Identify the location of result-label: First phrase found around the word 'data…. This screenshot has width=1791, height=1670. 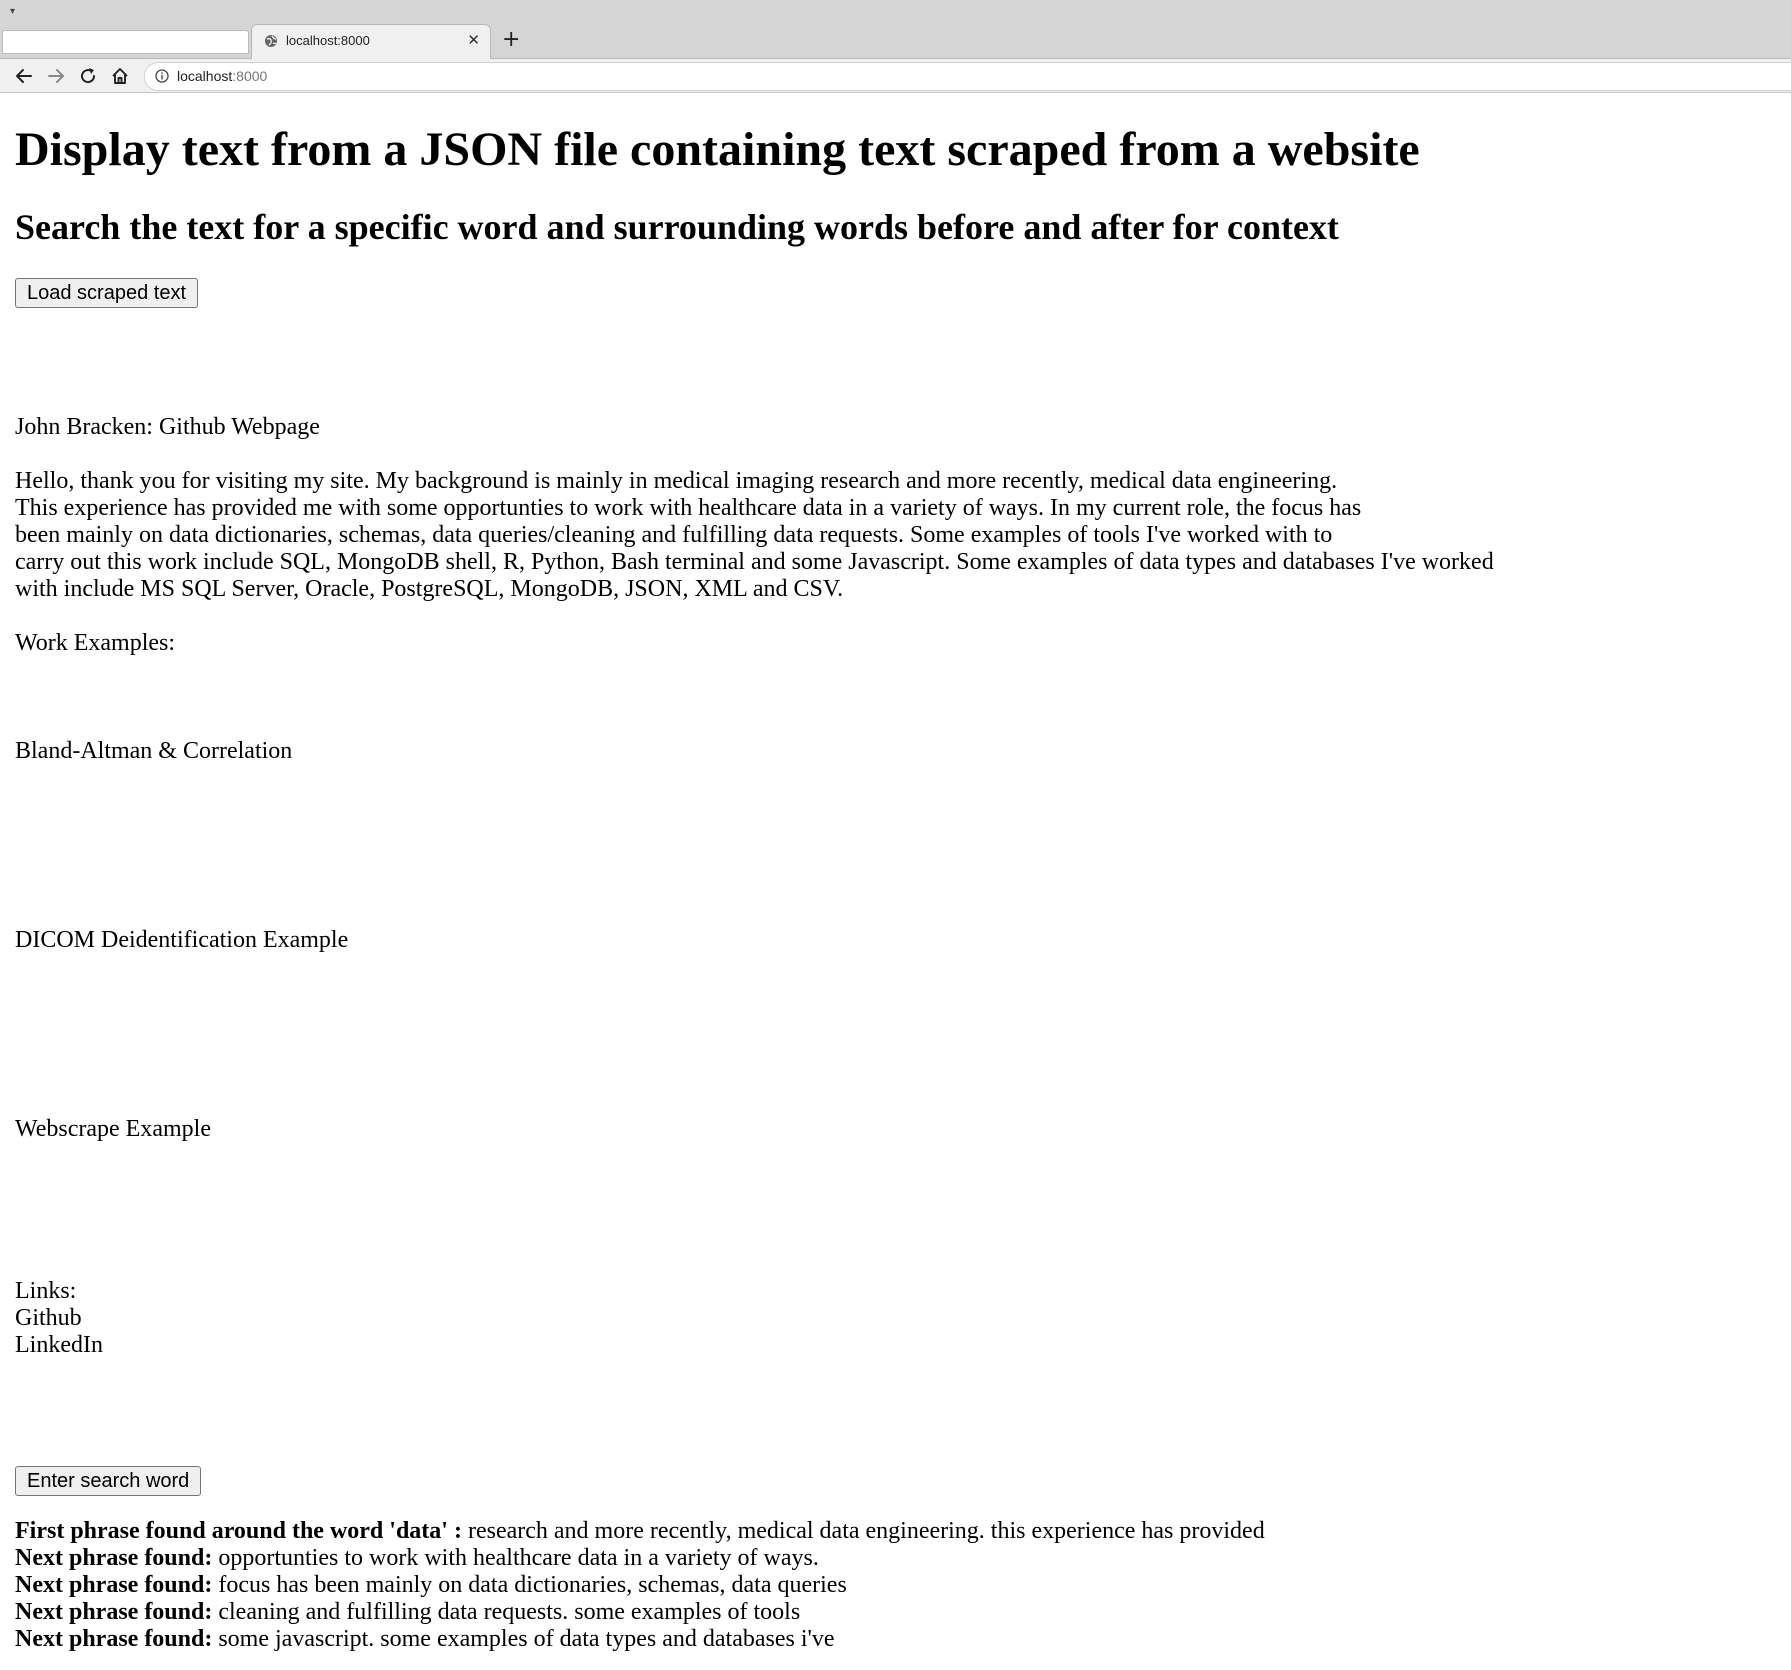
(238, 1531).